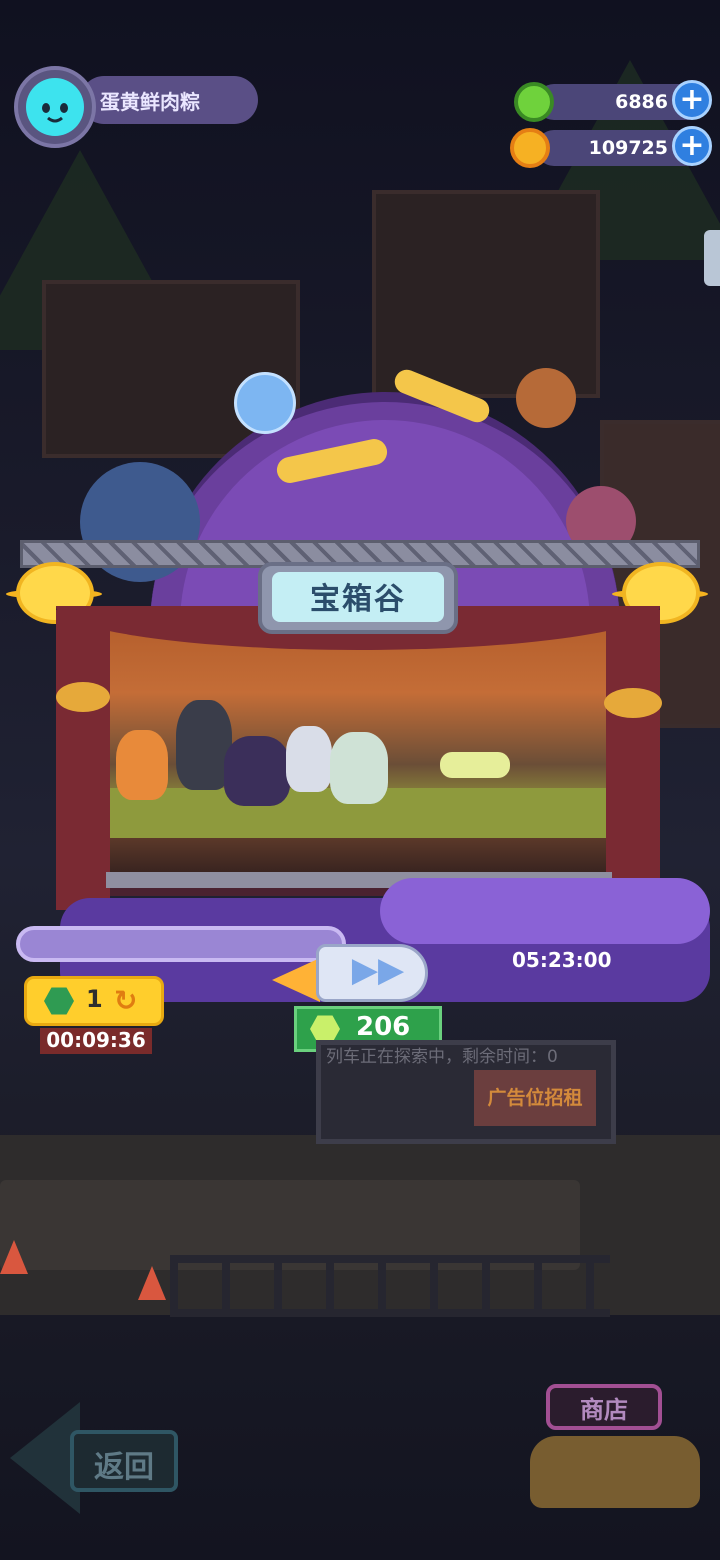  Describe the element at coordinates (604, 1410) in the screenshot. I see `shop-label: 商店` at that location.